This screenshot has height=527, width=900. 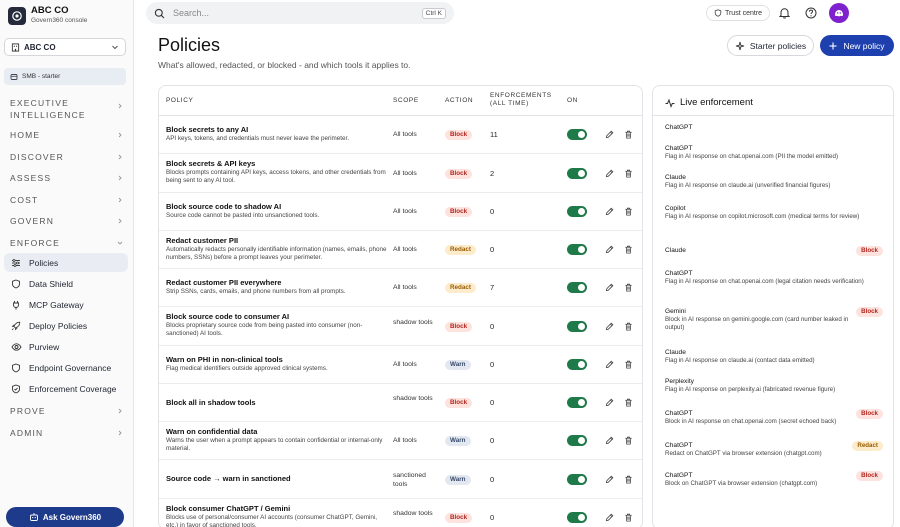 What do you see at coordinates (66, 346) in the screenshot?
I see `nav-item-purview: Purview` at bounding box center [66, 346].